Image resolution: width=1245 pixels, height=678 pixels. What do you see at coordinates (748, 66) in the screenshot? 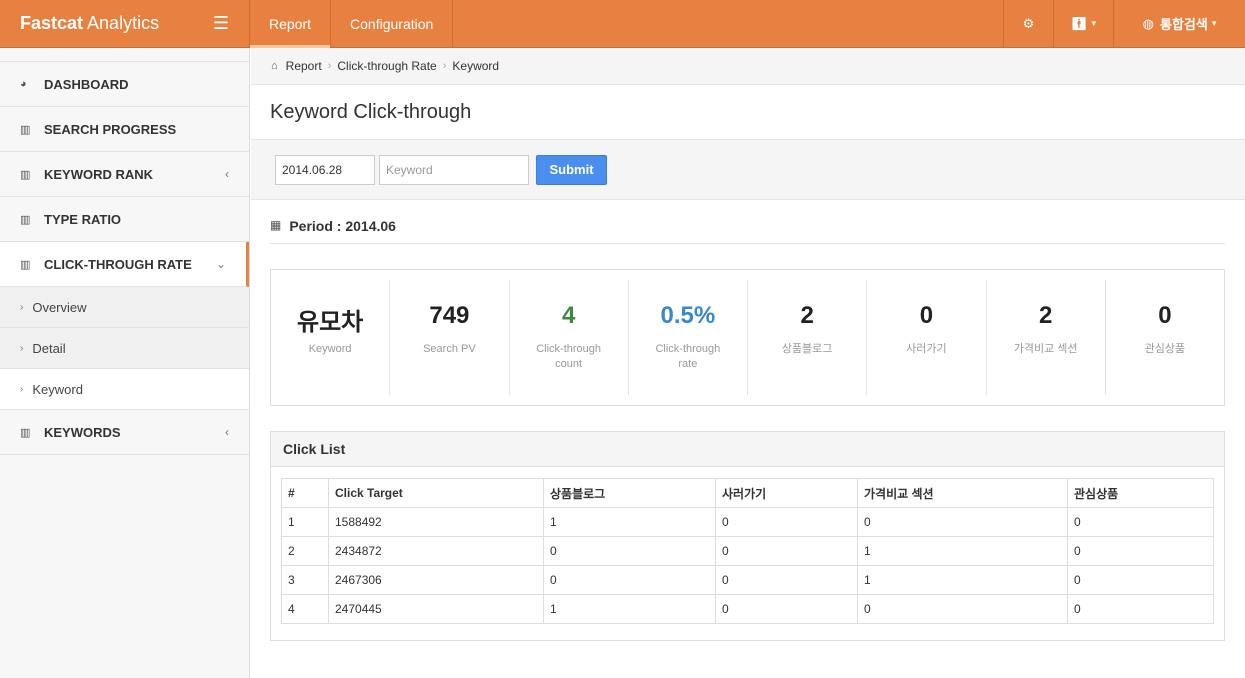
I see `breadcrumb: ⌂ Report › Click-through Rate › Keyword` at bounding box center [748, 66].